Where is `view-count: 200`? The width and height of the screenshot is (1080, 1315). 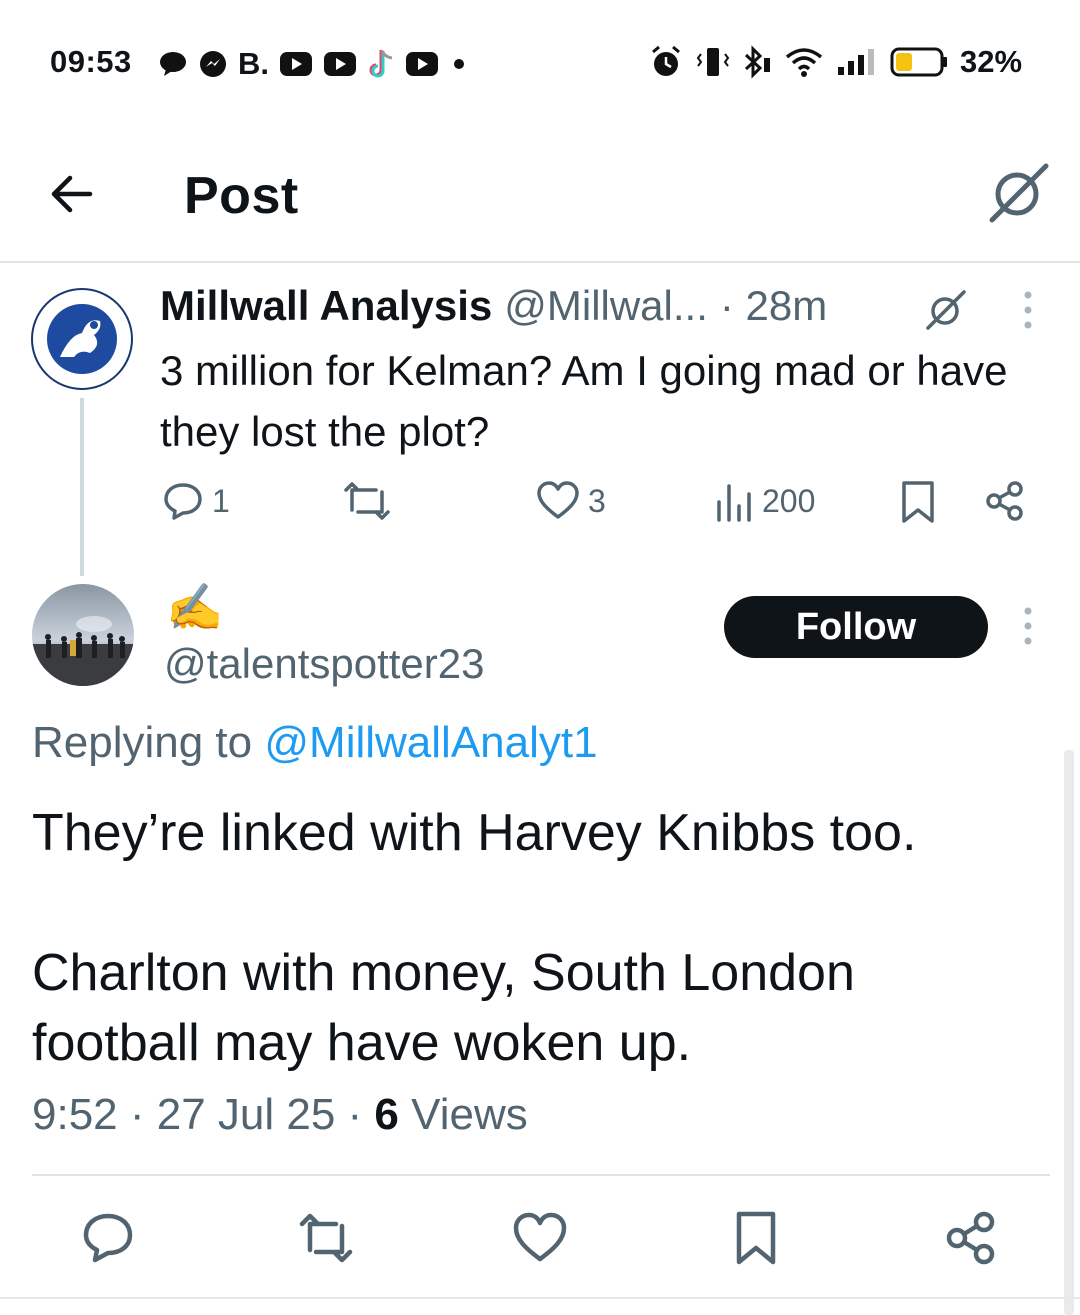
view-count: 200 is located at coordinates (789, 500).